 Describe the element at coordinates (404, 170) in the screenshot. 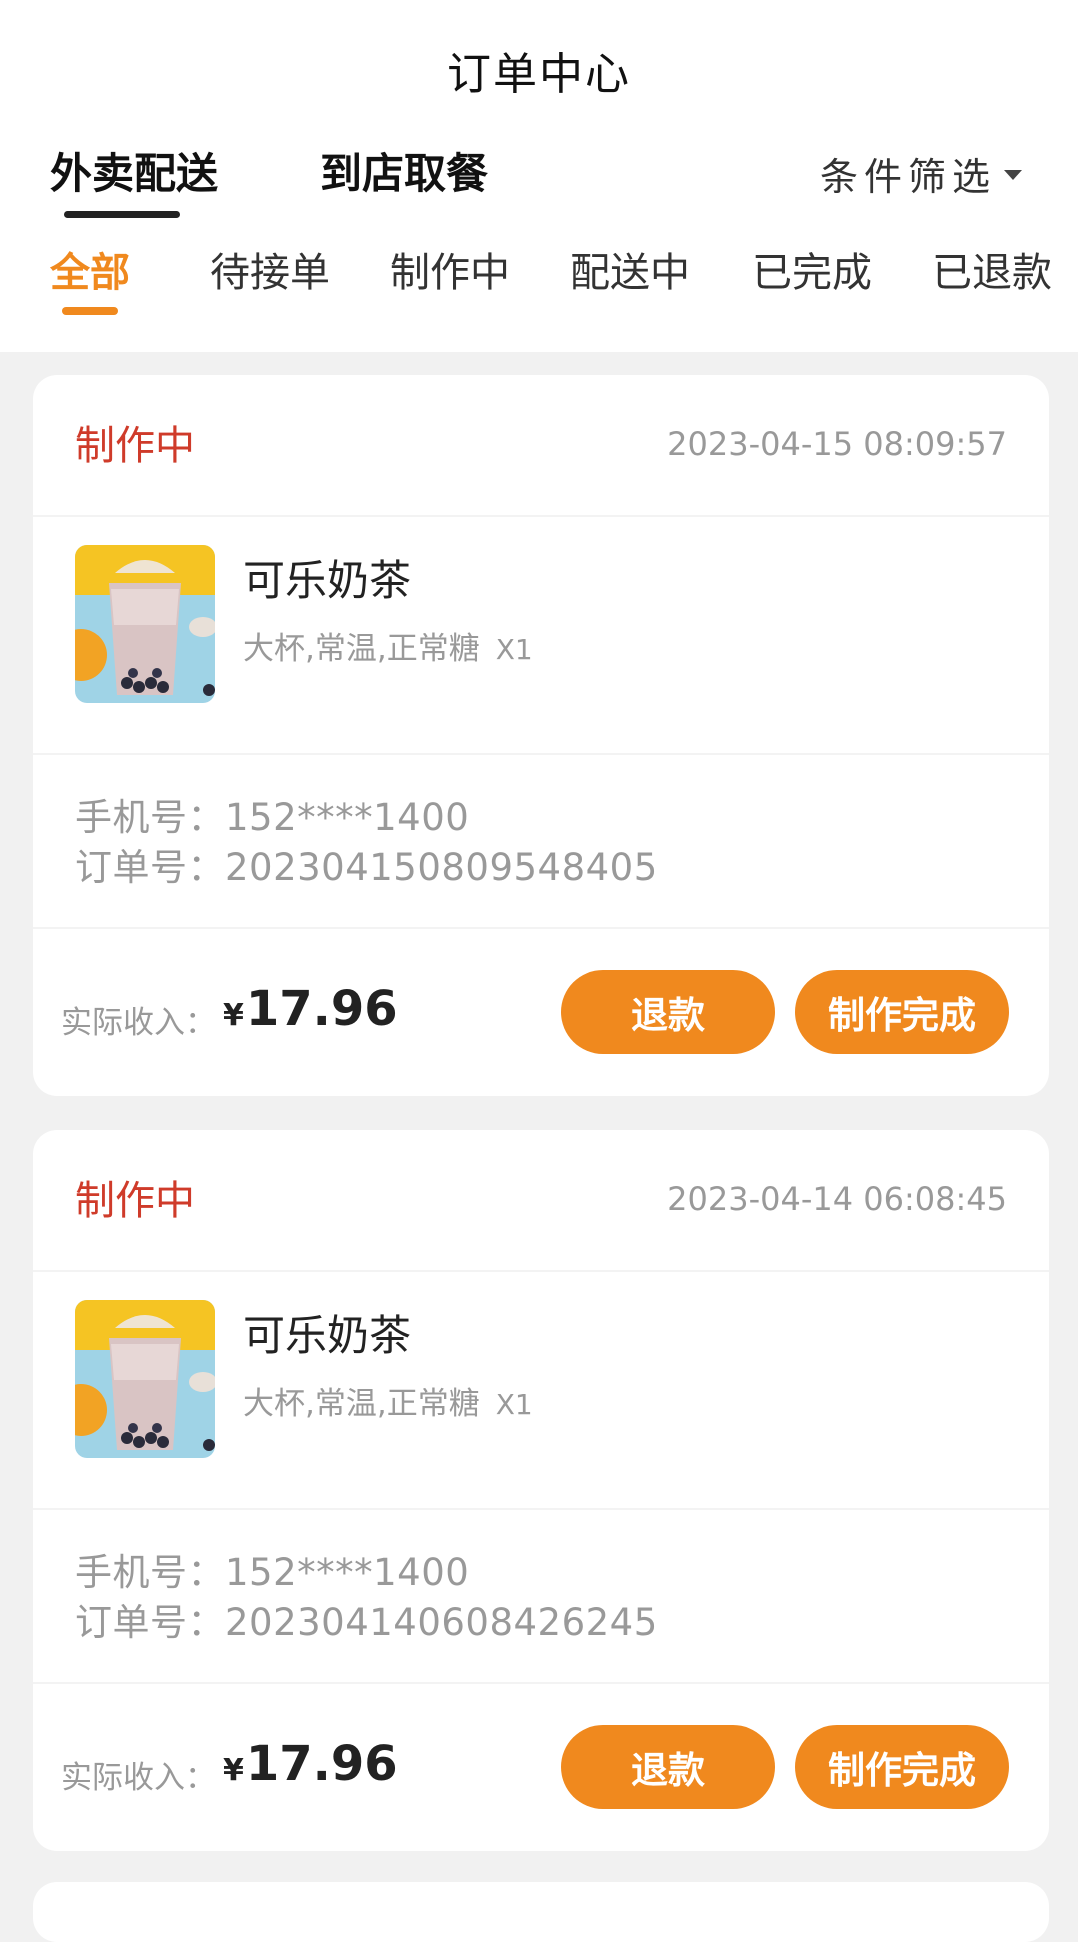

I see `tab-pickup: 到店取餐` at that location.